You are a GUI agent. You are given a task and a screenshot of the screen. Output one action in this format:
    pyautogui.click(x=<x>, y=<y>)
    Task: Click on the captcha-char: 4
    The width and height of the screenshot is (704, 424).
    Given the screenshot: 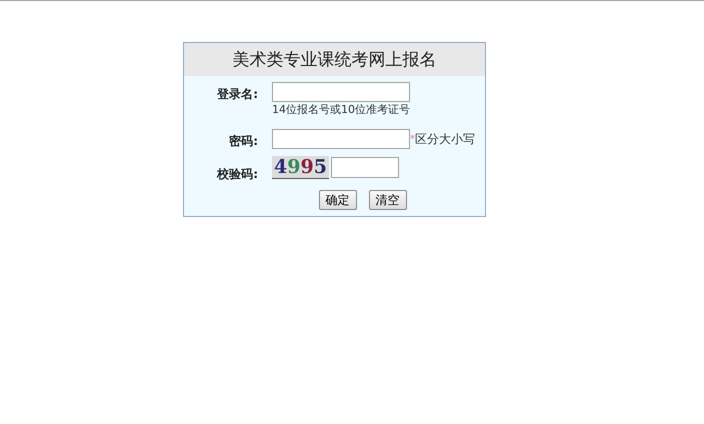 What is the action you would take?
    pyautogui.click(x=281, y=167)
    